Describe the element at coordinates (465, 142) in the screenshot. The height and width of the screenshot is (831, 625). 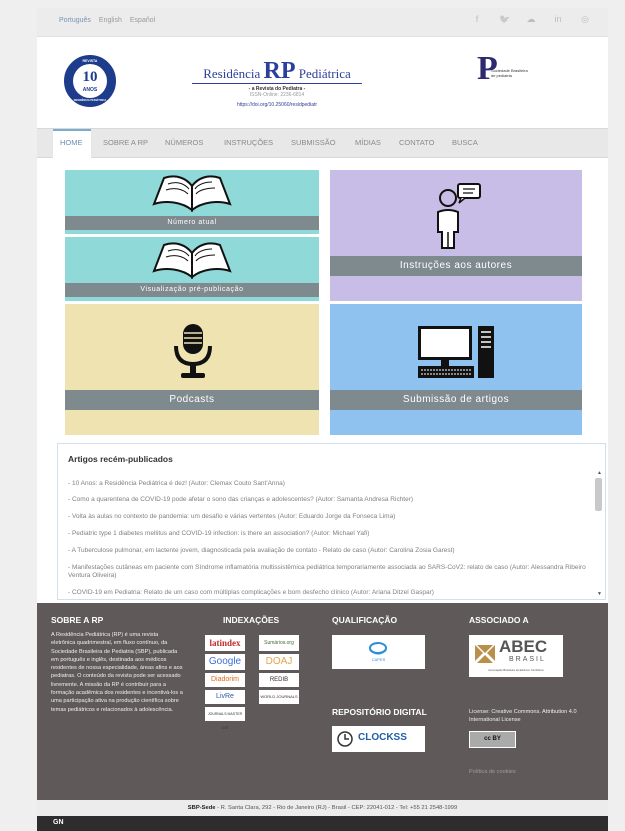
I see `nav-busca: BUSCA` at that location.